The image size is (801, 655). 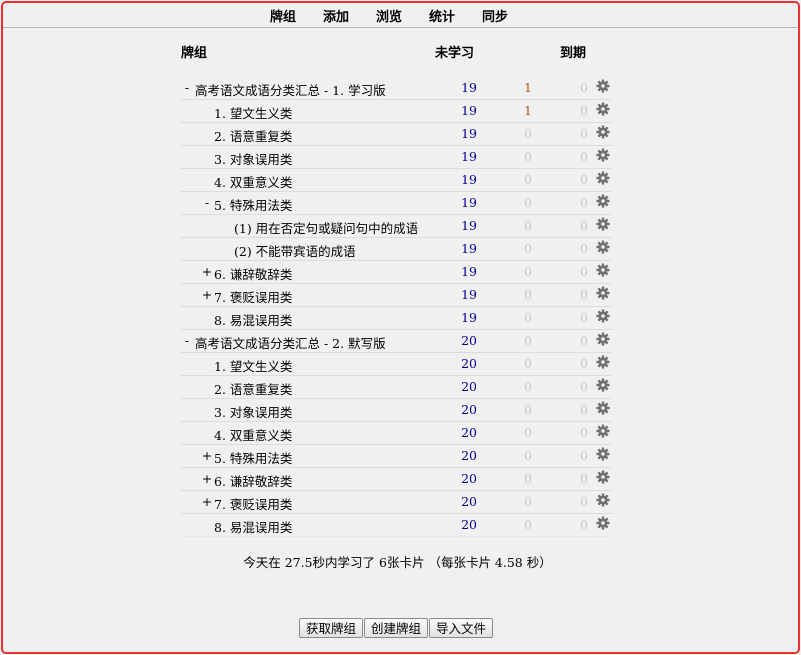 I want to click on deck-name-link: 高考语文成语分类汇总 - 1. 学习版, so click(x=290, y=89).